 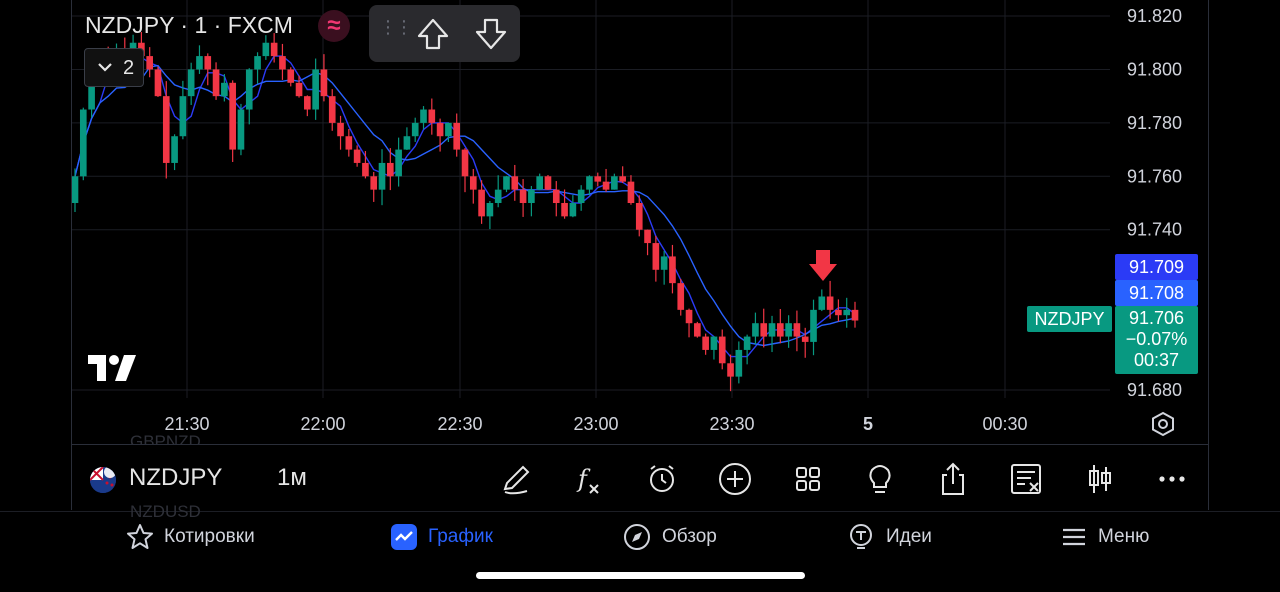 I want to click on nav-menu: Меню, so click(x=1104, y=537).